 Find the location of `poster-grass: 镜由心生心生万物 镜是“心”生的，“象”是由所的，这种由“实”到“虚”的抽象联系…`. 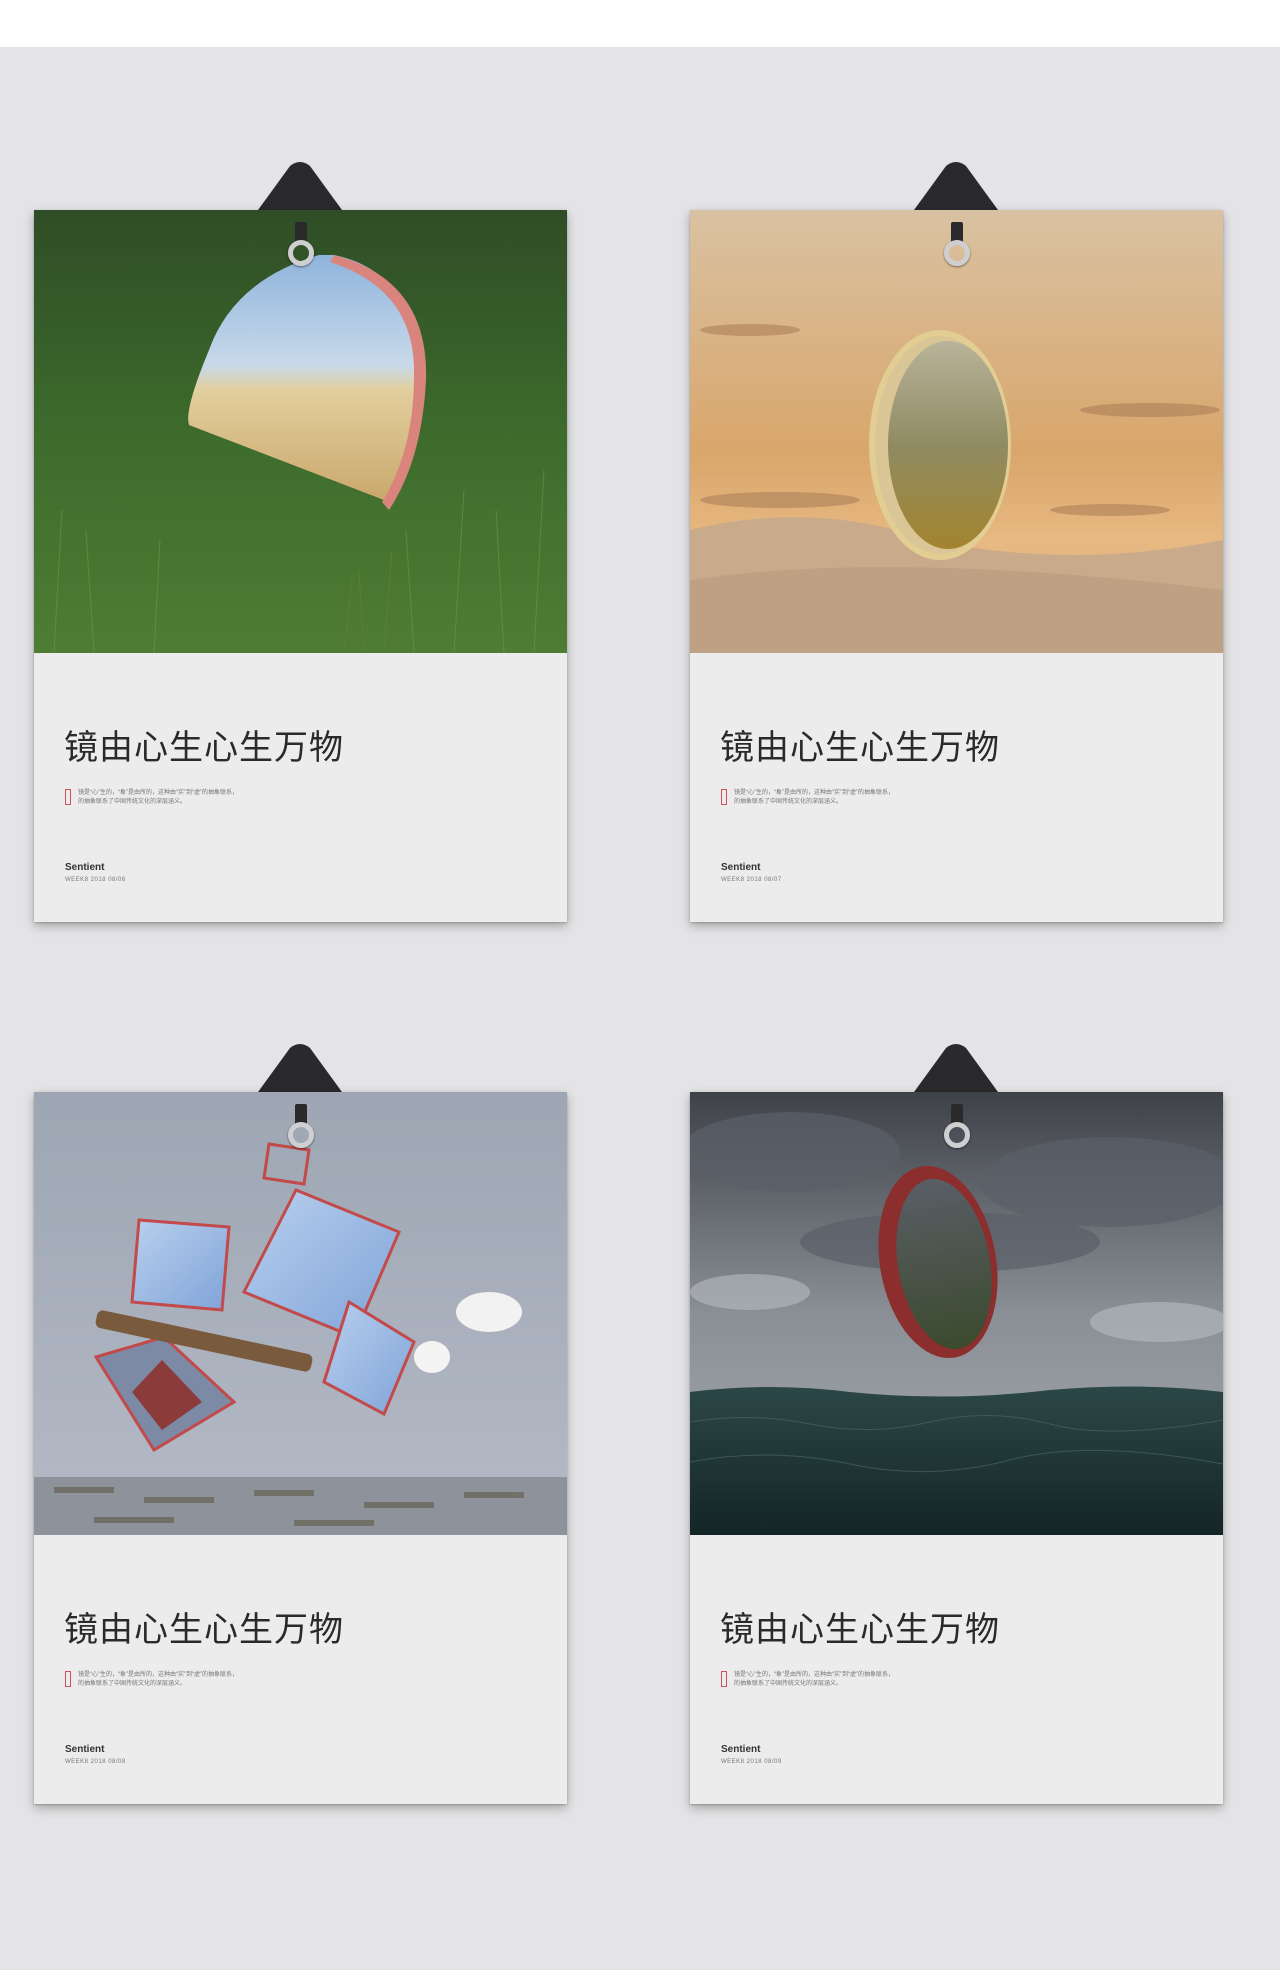

poster-grass: 镜由心生心生万物 镜是“心”生的，“象”是由所的，这种由“实”到“虚”的抽象联系… is located at coordinates (300, 566).